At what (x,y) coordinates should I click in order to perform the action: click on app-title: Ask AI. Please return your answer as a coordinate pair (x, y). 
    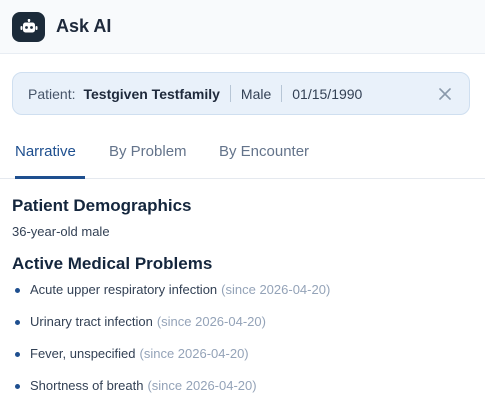
    Looking at the image, I should click on (84, 26).